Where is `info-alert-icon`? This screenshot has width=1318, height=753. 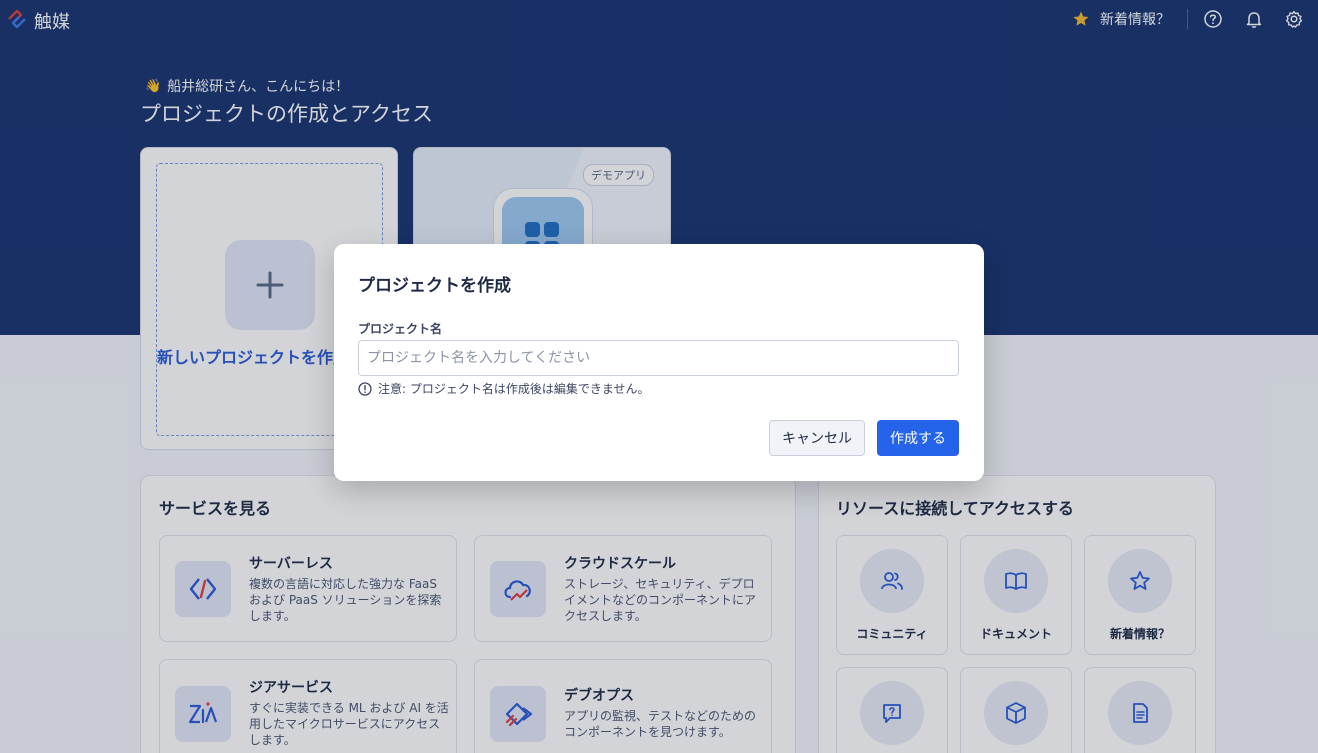
info-alert-icon is located at coordinates (365, 388).